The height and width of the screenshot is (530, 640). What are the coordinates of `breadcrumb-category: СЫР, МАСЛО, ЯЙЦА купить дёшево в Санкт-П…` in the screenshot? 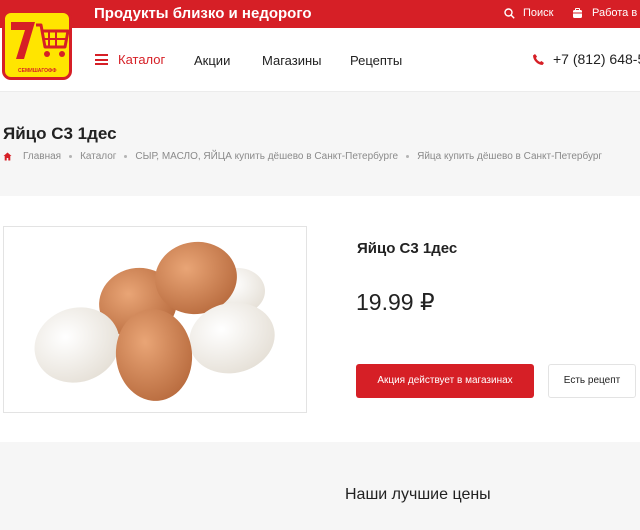 It's located at (266, 156).